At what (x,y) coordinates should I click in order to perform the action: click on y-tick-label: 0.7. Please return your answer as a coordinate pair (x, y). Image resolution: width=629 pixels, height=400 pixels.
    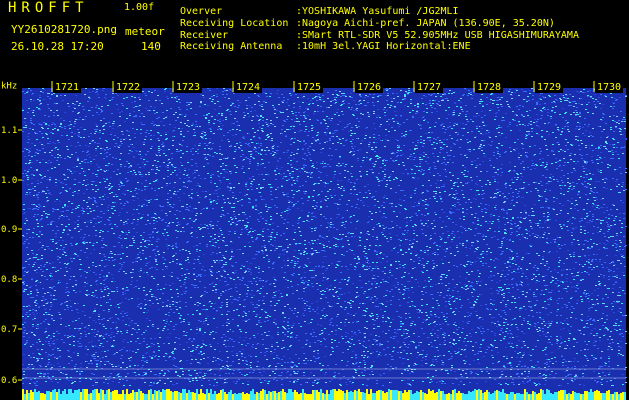
    Looking at the image, I should click on (9, 330).